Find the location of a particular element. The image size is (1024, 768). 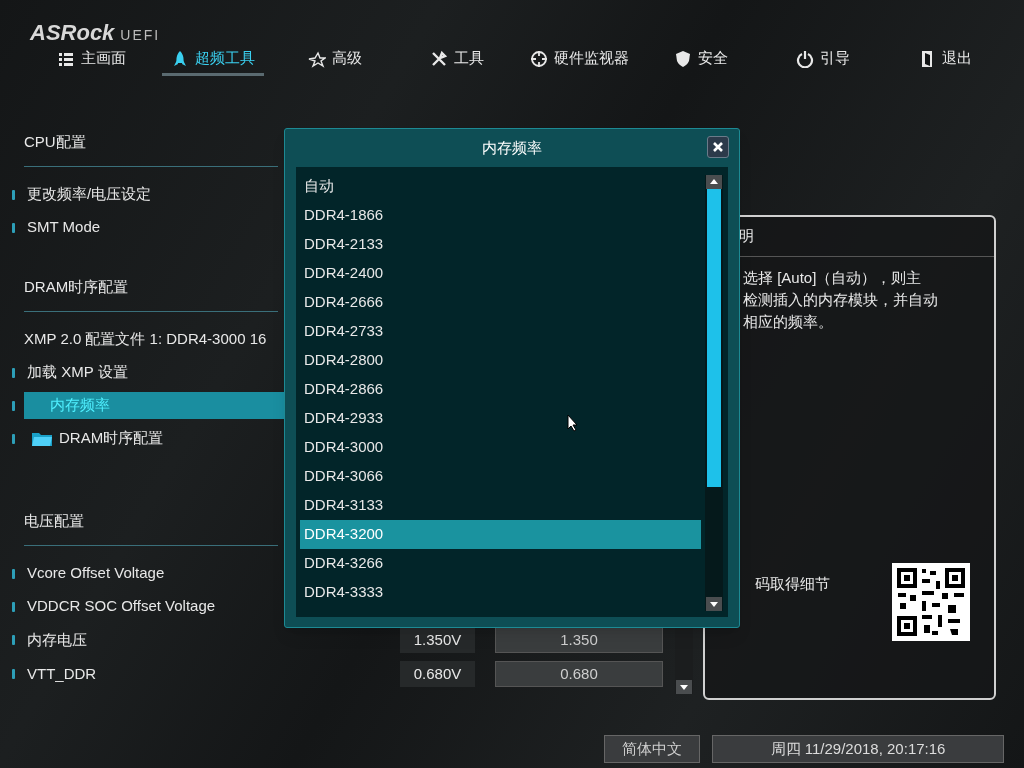

nav-tab: 工具 is located at coordinates (457, 60).